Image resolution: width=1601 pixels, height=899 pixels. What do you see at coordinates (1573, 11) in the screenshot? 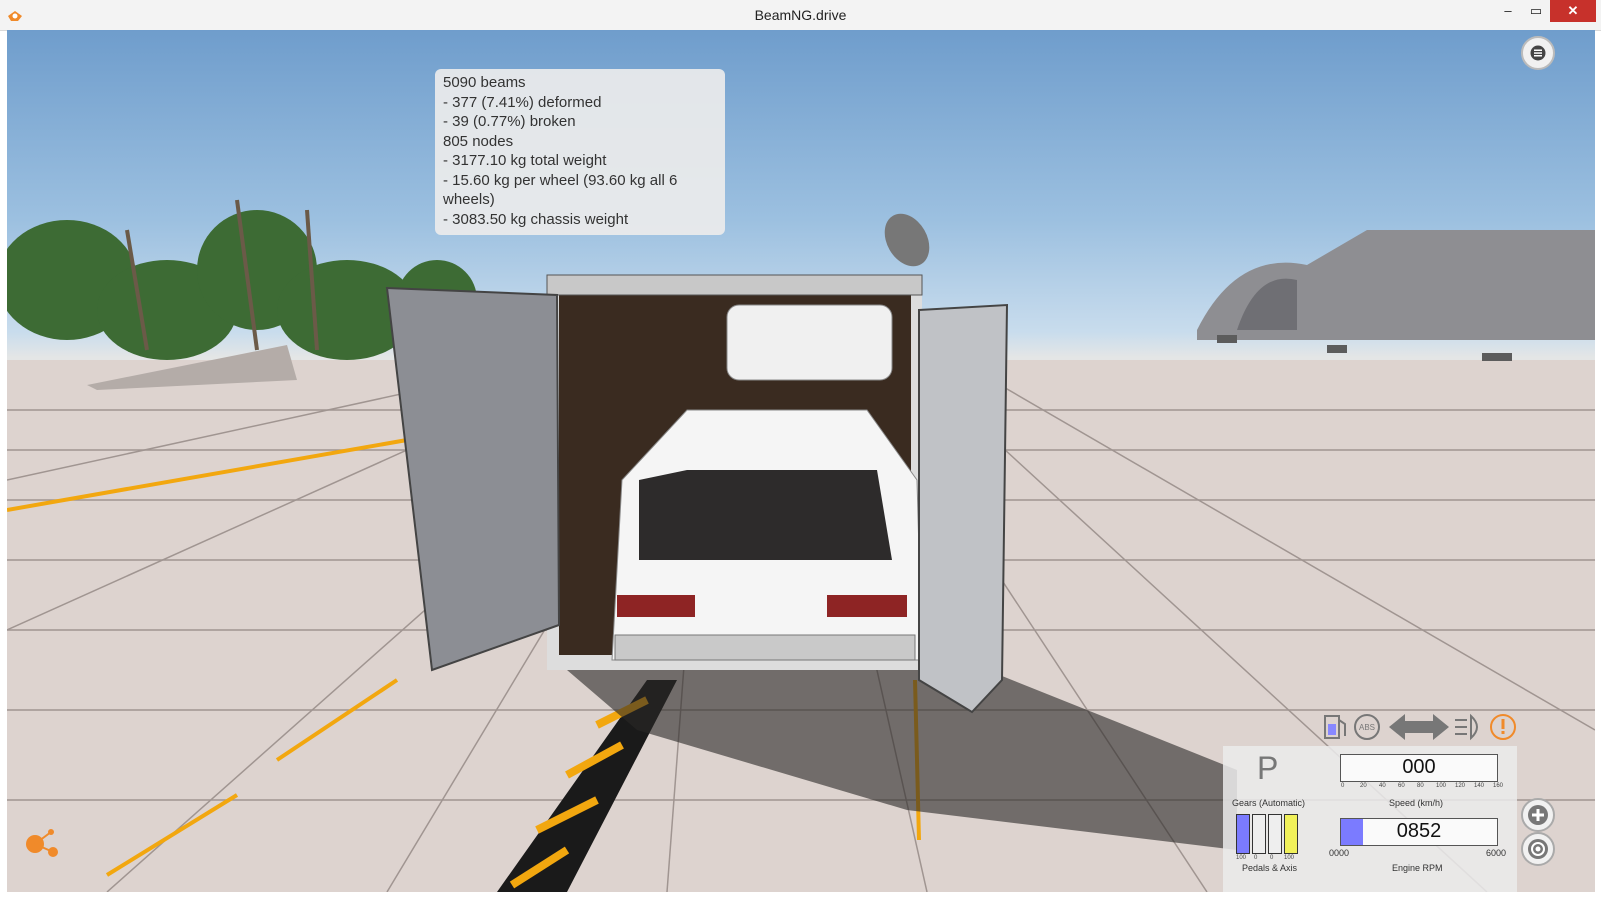
I see `close-button: ✕` at bounding box center [1573, 11].